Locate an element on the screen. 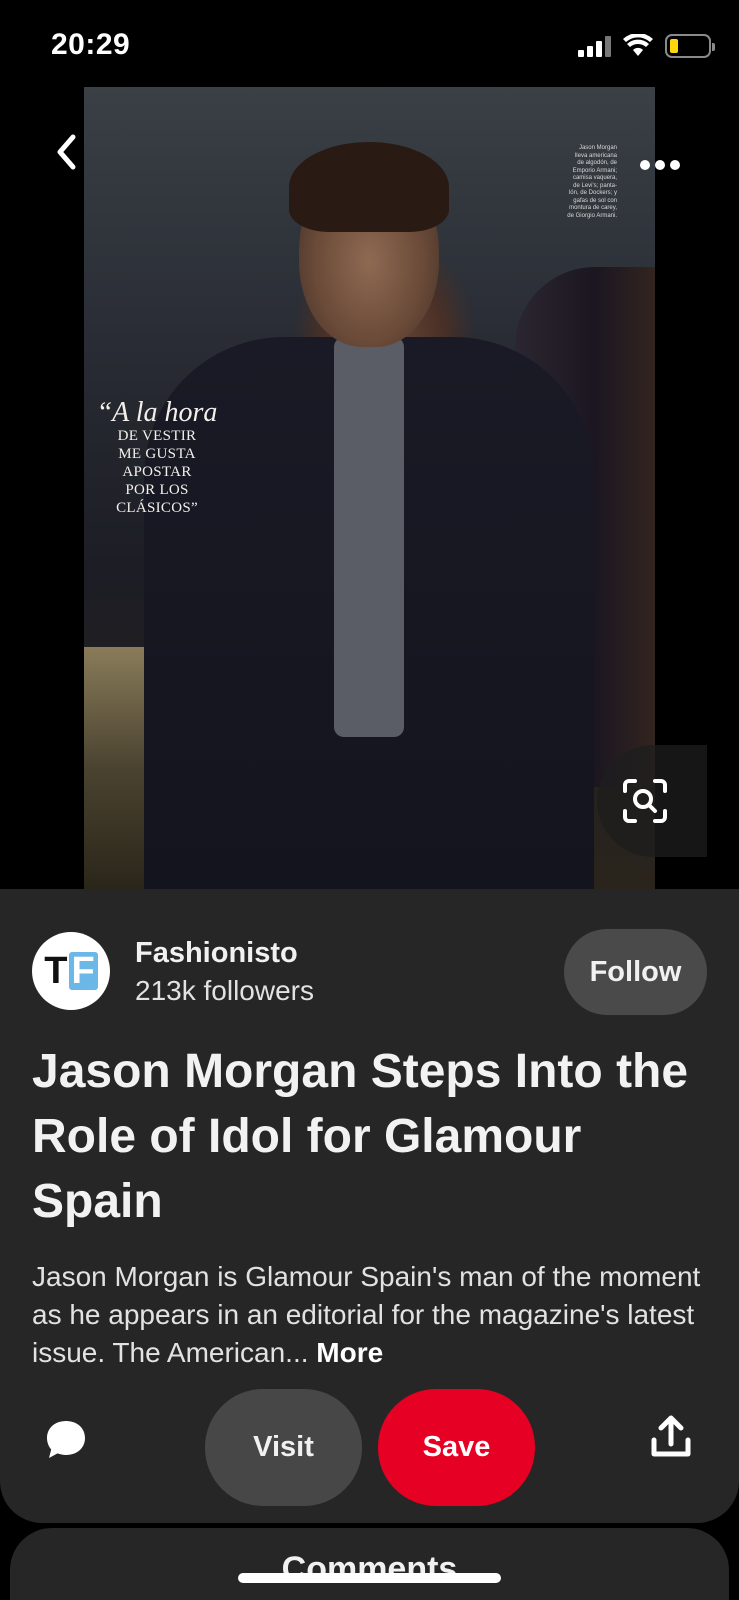  status-bar: 20:29 is located at coordinates (369, 44).